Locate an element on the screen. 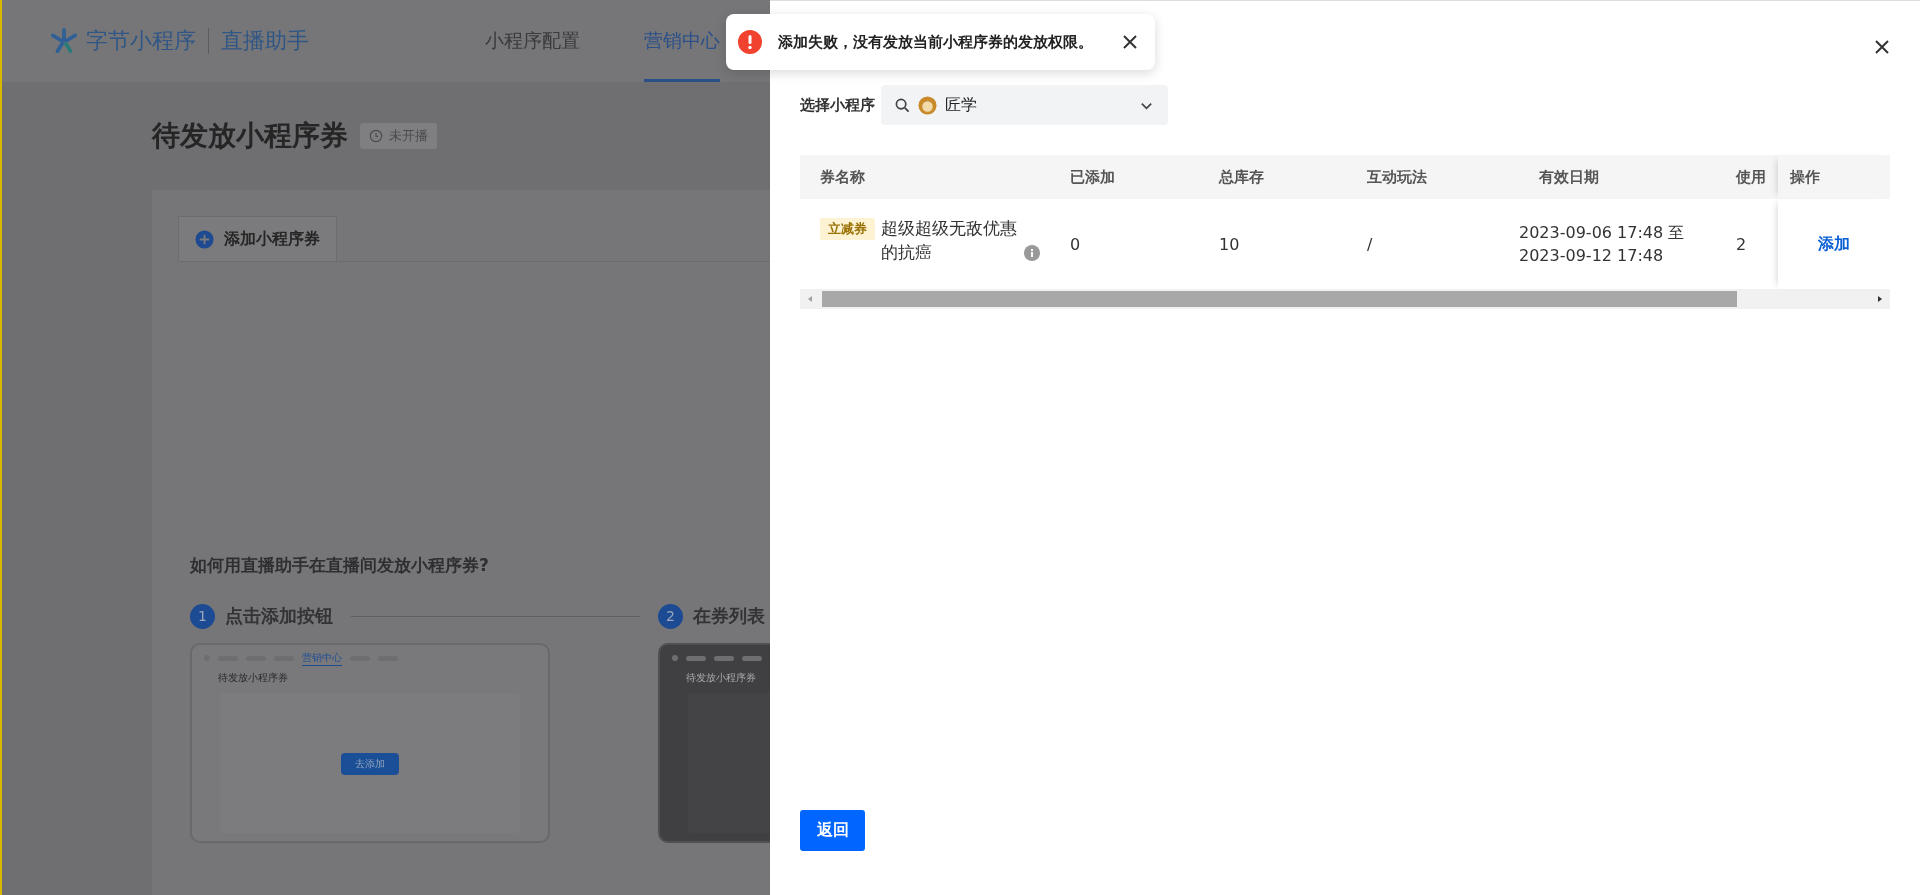 The width and height of the screenshot is (1920, 895). search-icon is located at coordinates (902, 105).